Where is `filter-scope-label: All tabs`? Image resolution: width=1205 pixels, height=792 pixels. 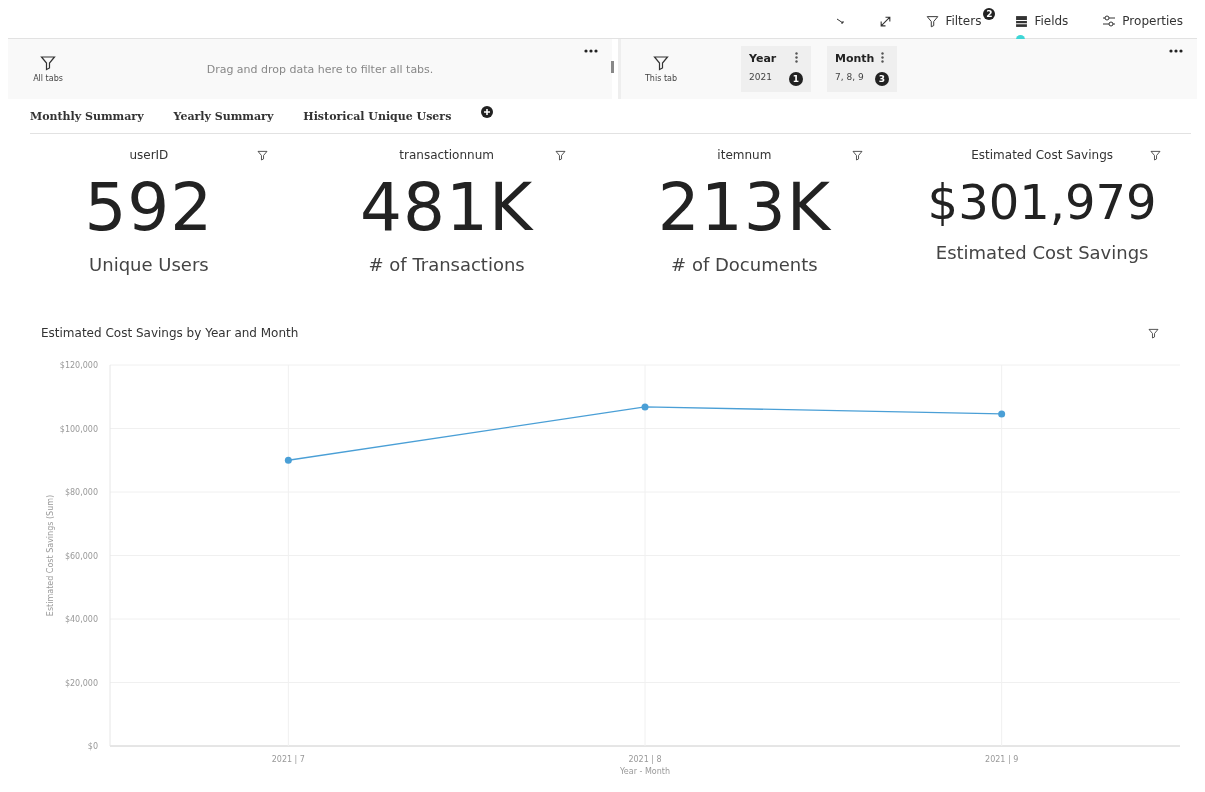
filter-scope-label: All tabs is located at coordinates (48, 78).